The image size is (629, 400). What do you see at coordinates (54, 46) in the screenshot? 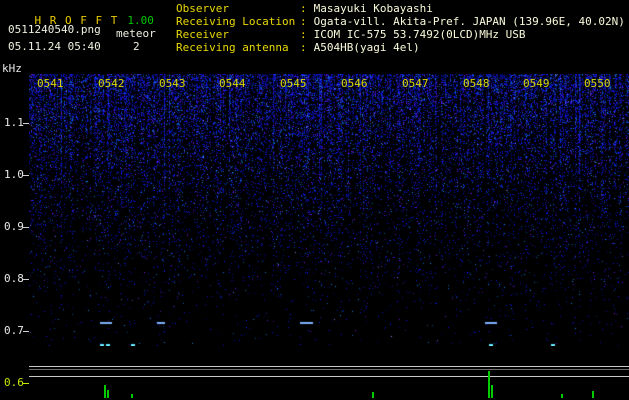
I see `timestamp: 05.11.24 05:40` at bounding box center [54, 46].